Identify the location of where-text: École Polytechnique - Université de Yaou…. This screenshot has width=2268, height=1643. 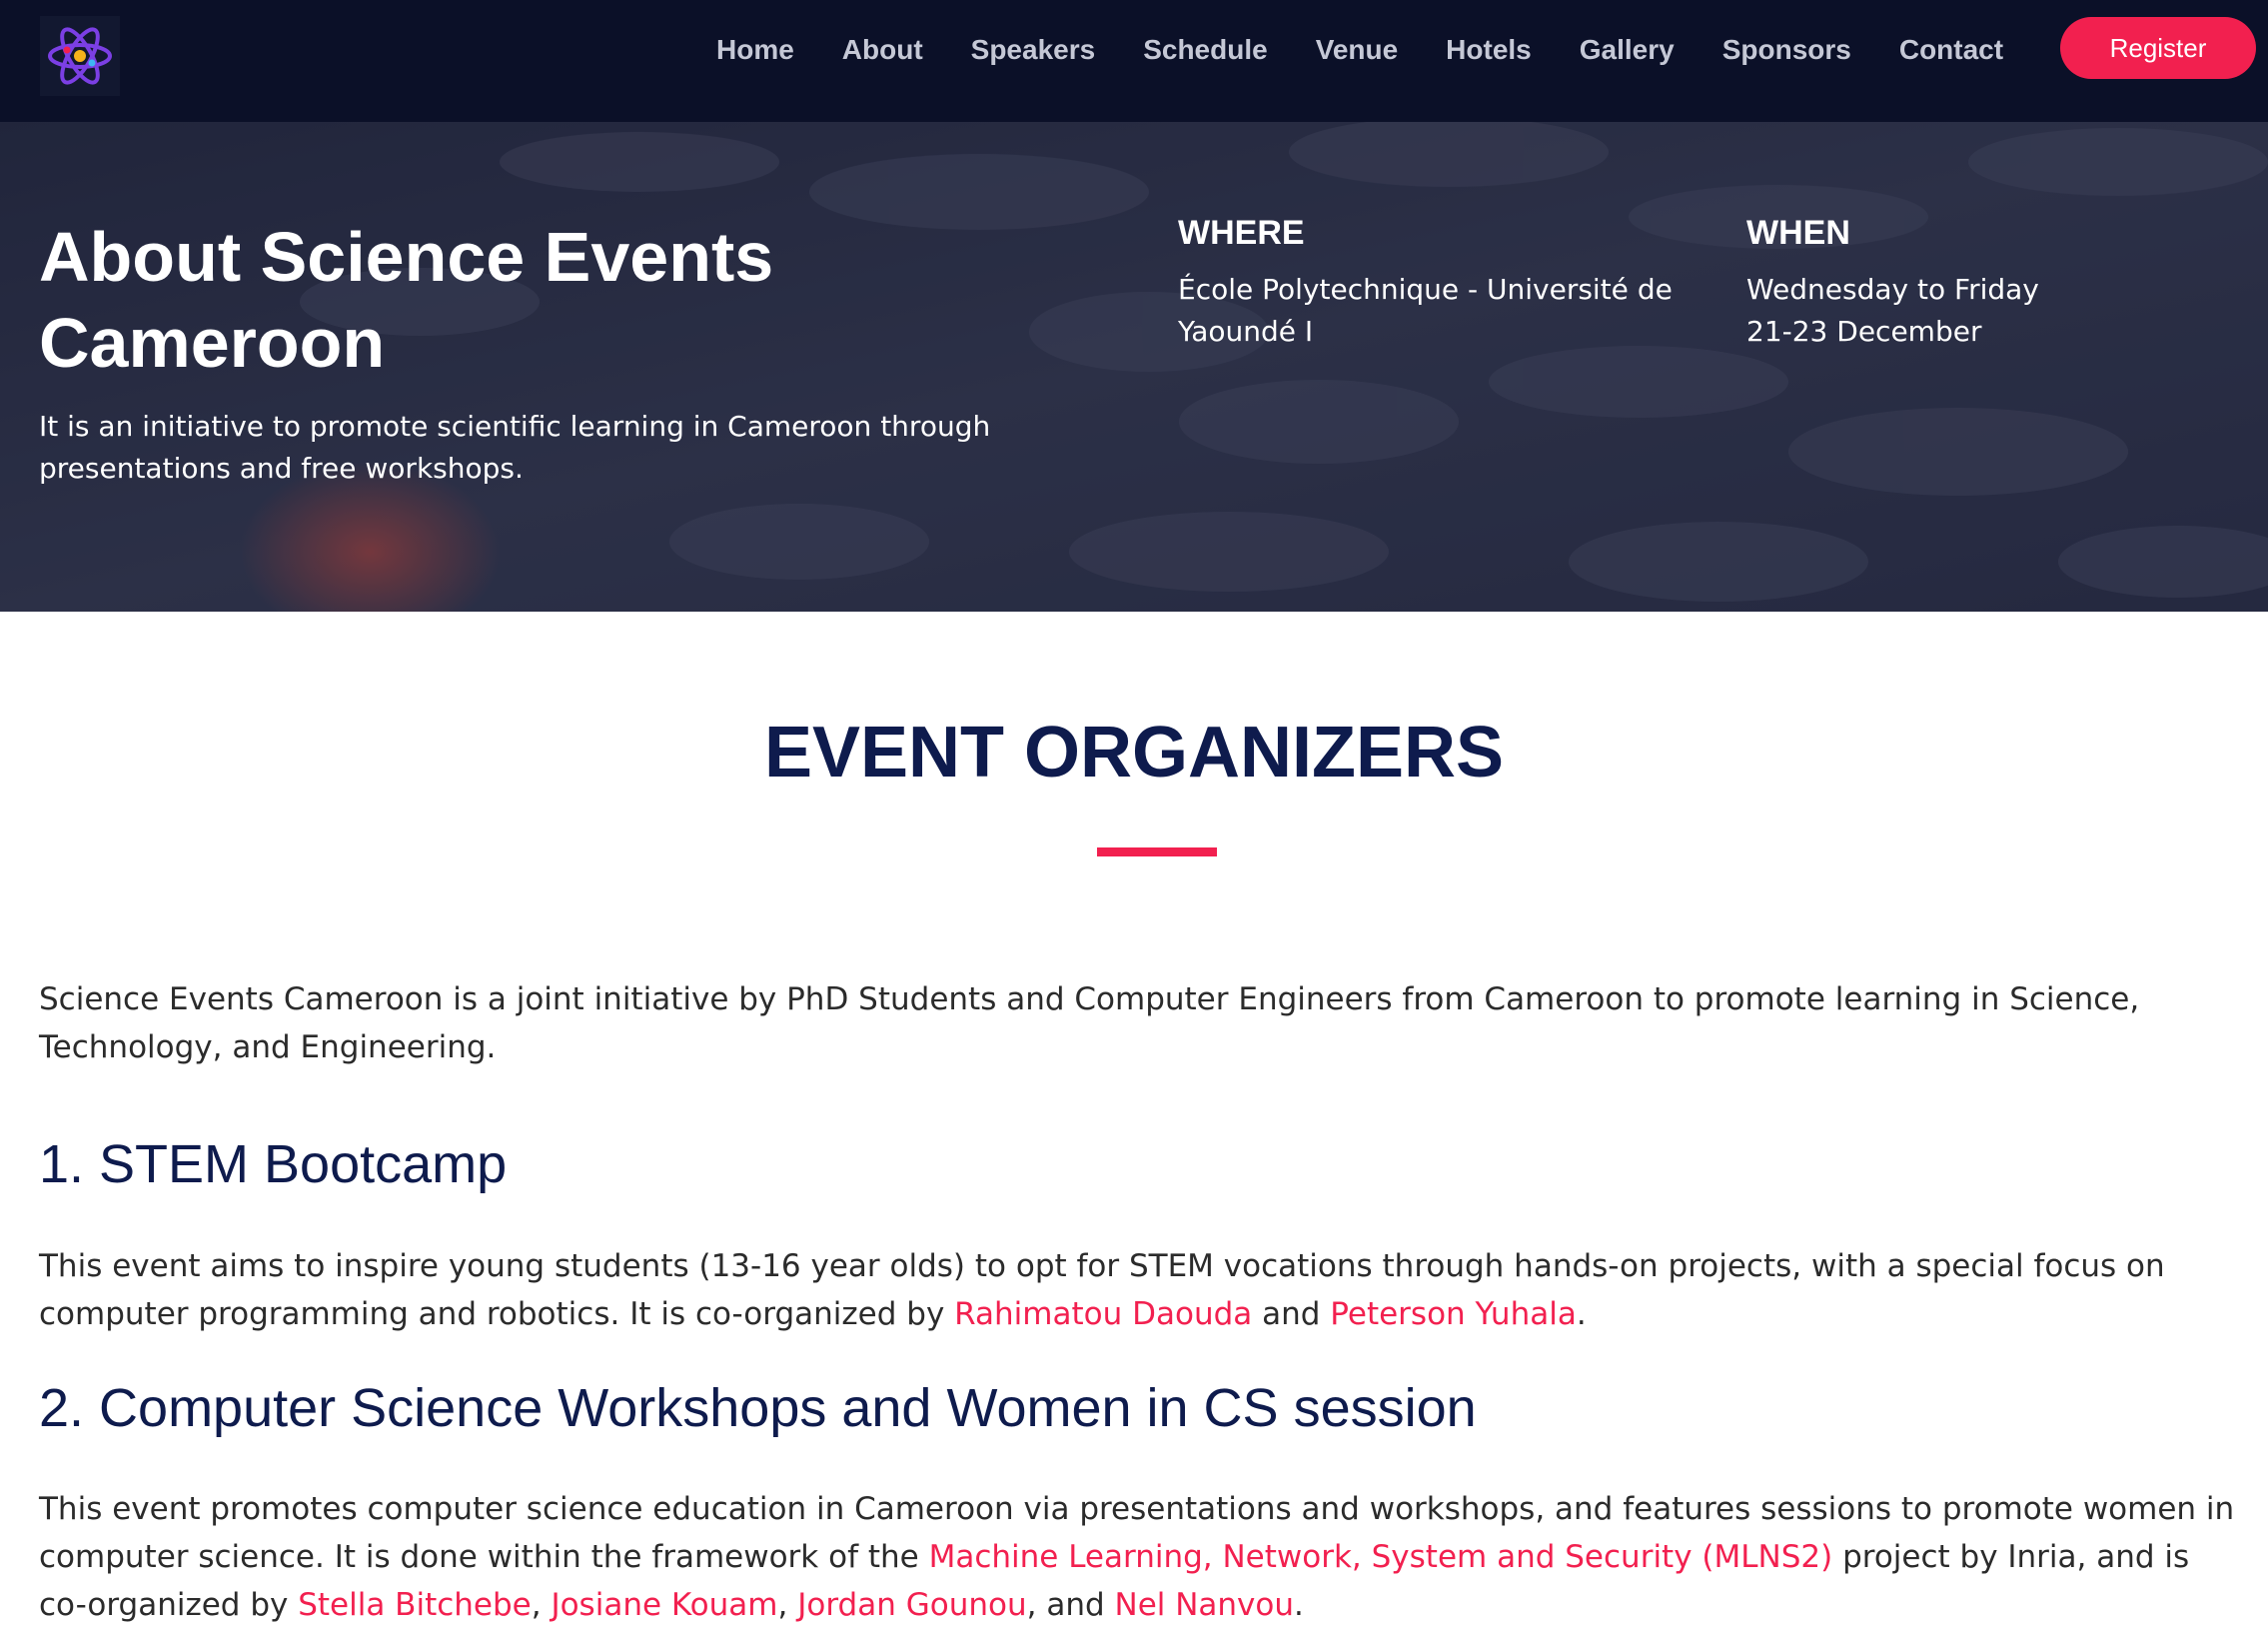
(1425, 310).